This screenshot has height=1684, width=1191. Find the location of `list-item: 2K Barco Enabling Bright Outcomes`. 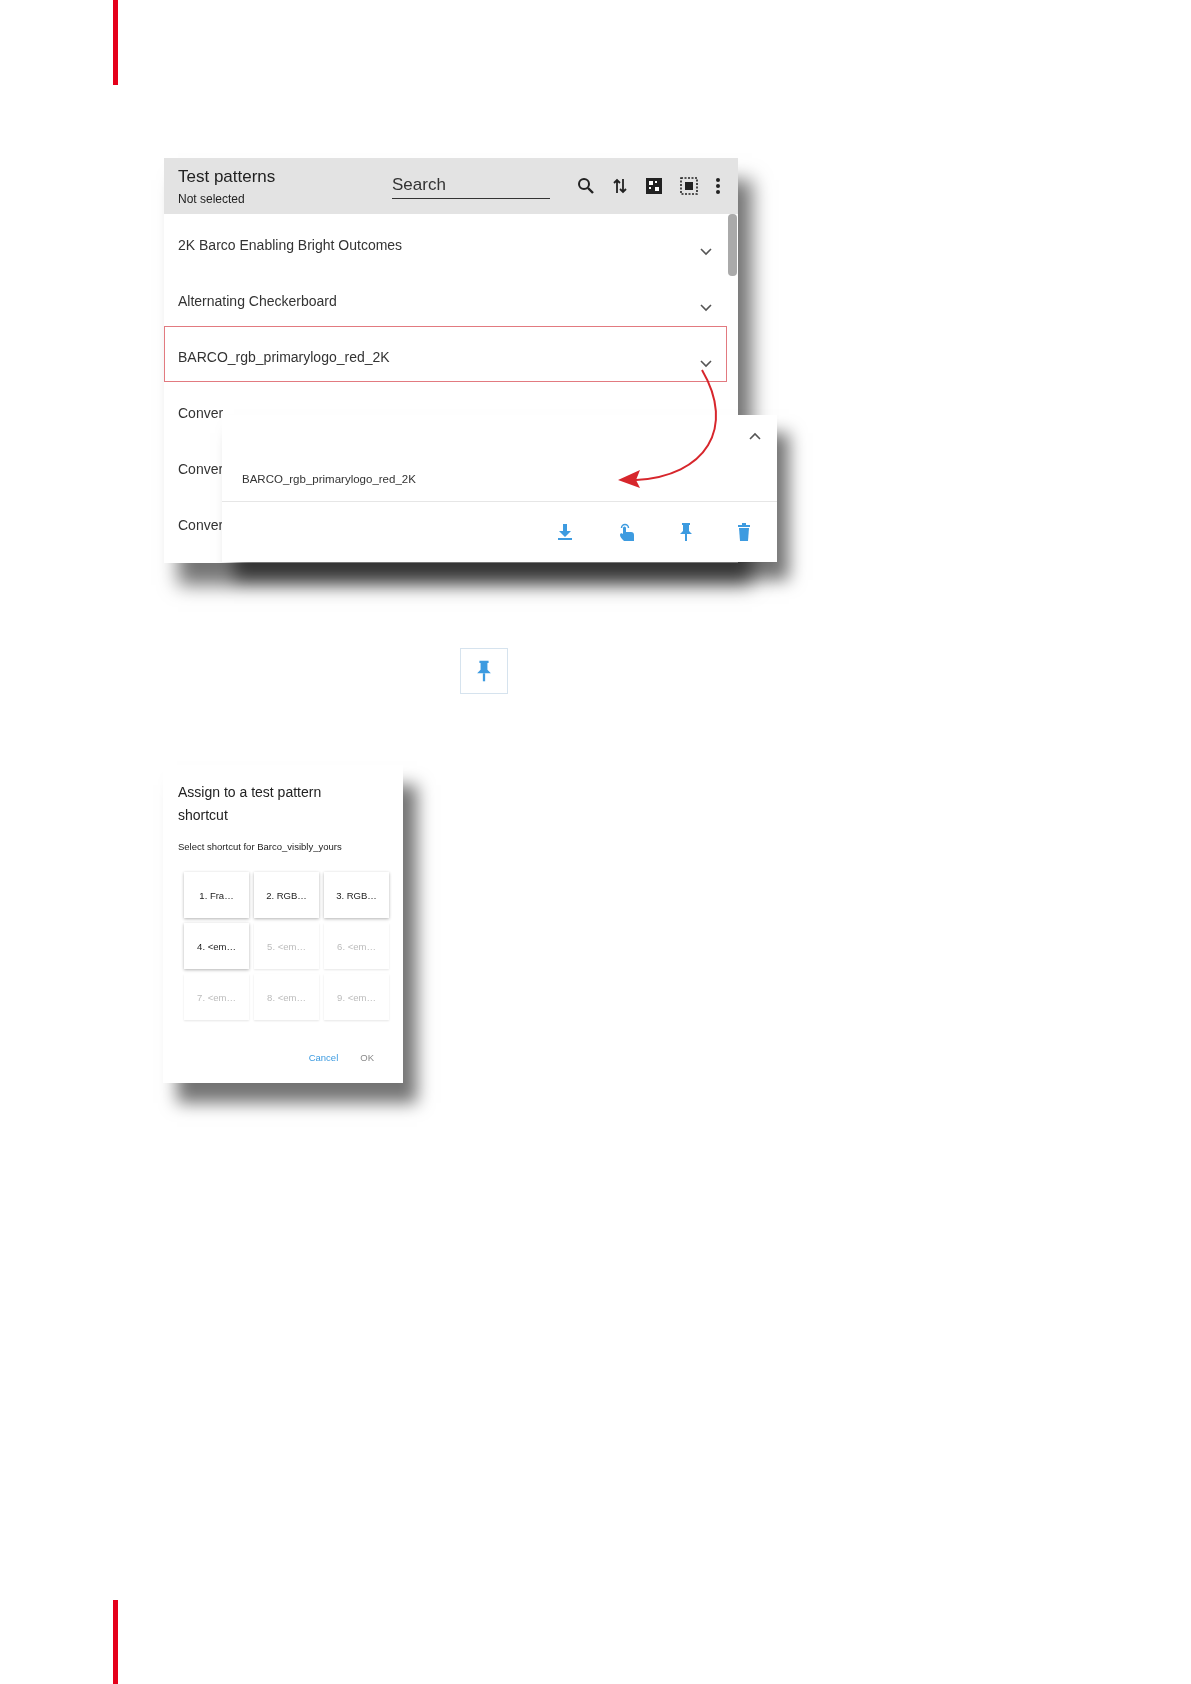

list-item: 2K Barco Enabling Bright Outcomes is located at coordinates (445, 242).